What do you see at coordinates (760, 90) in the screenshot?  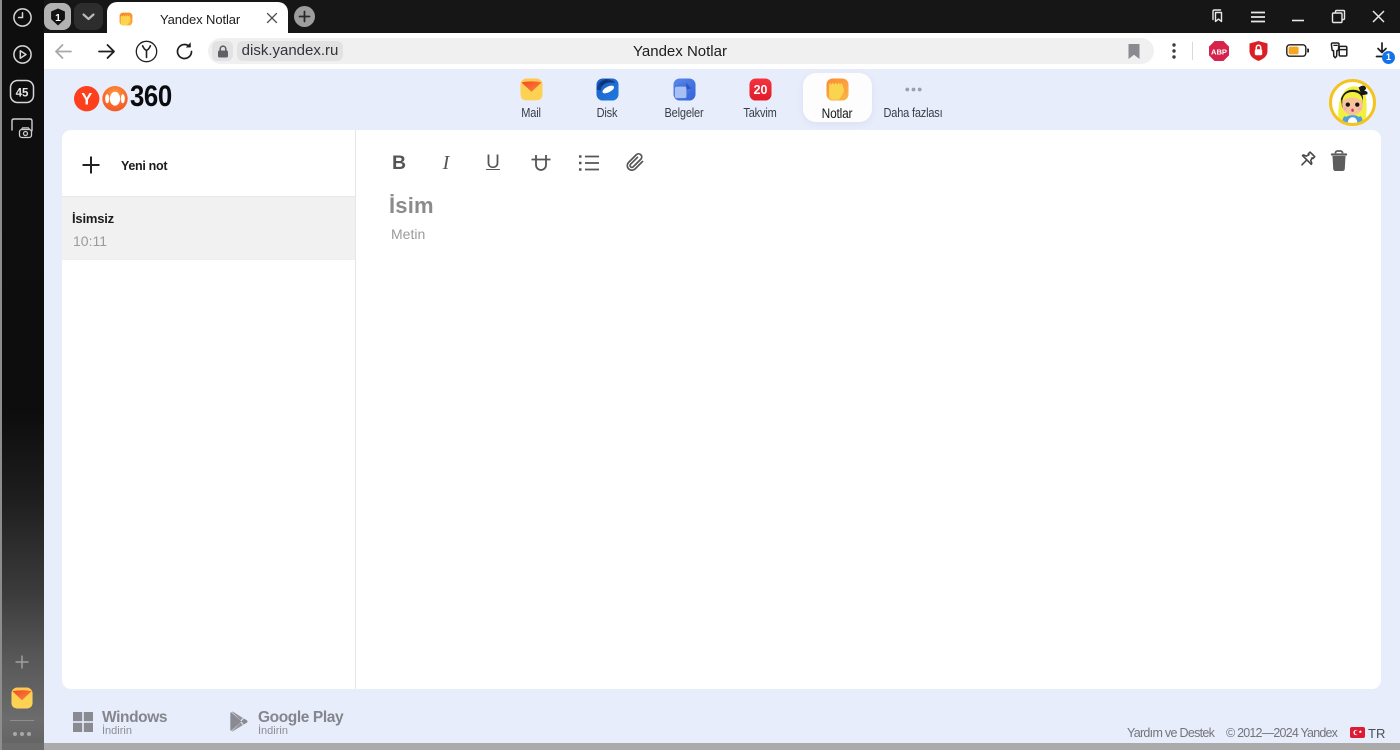 I see `svg-text: 20` at bounding box center [760, 90].